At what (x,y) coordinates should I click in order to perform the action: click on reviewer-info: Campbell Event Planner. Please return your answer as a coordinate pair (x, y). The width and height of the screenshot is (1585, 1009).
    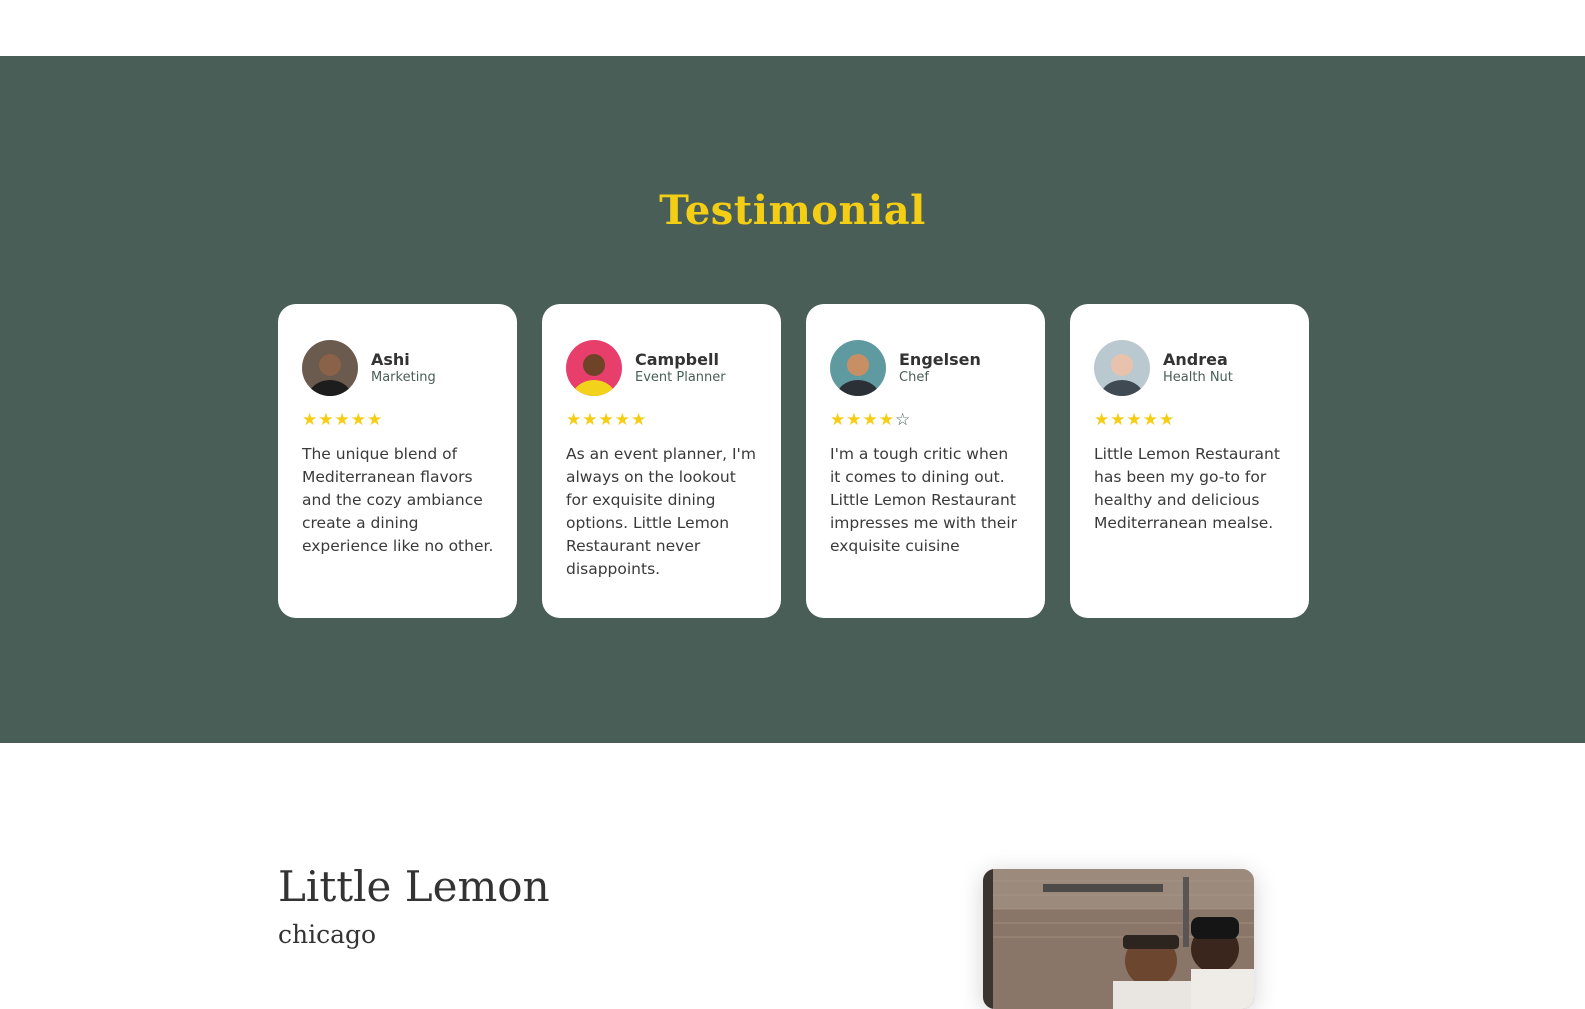
    Looking at the image, I should click on (680, 368).